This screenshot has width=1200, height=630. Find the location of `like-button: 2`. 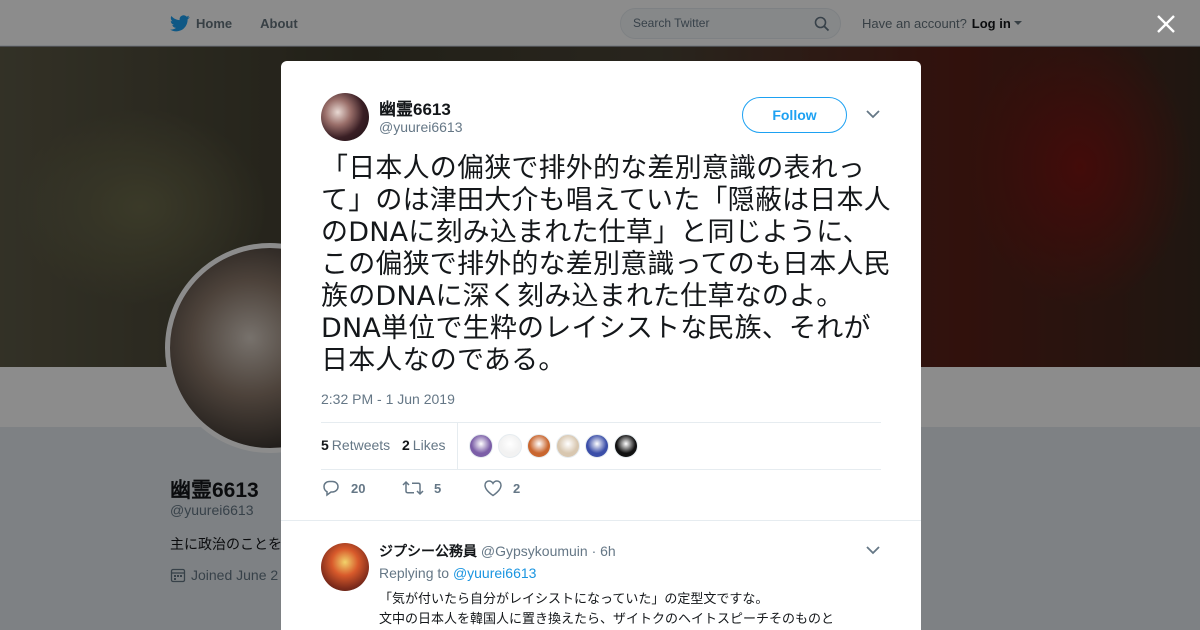

like-button: 2 is located at coordinates (501, 488).